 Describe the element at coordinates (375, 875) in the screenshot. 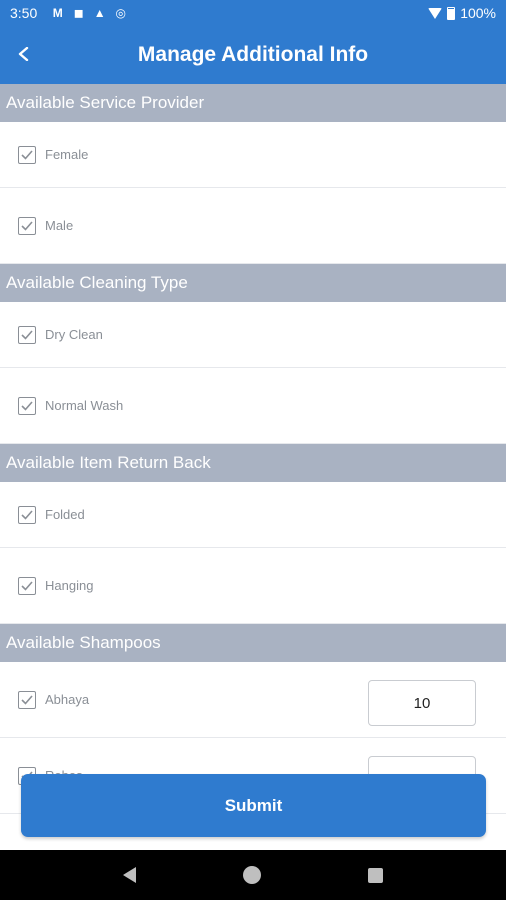

I see `nav-recents-icon` at that location.